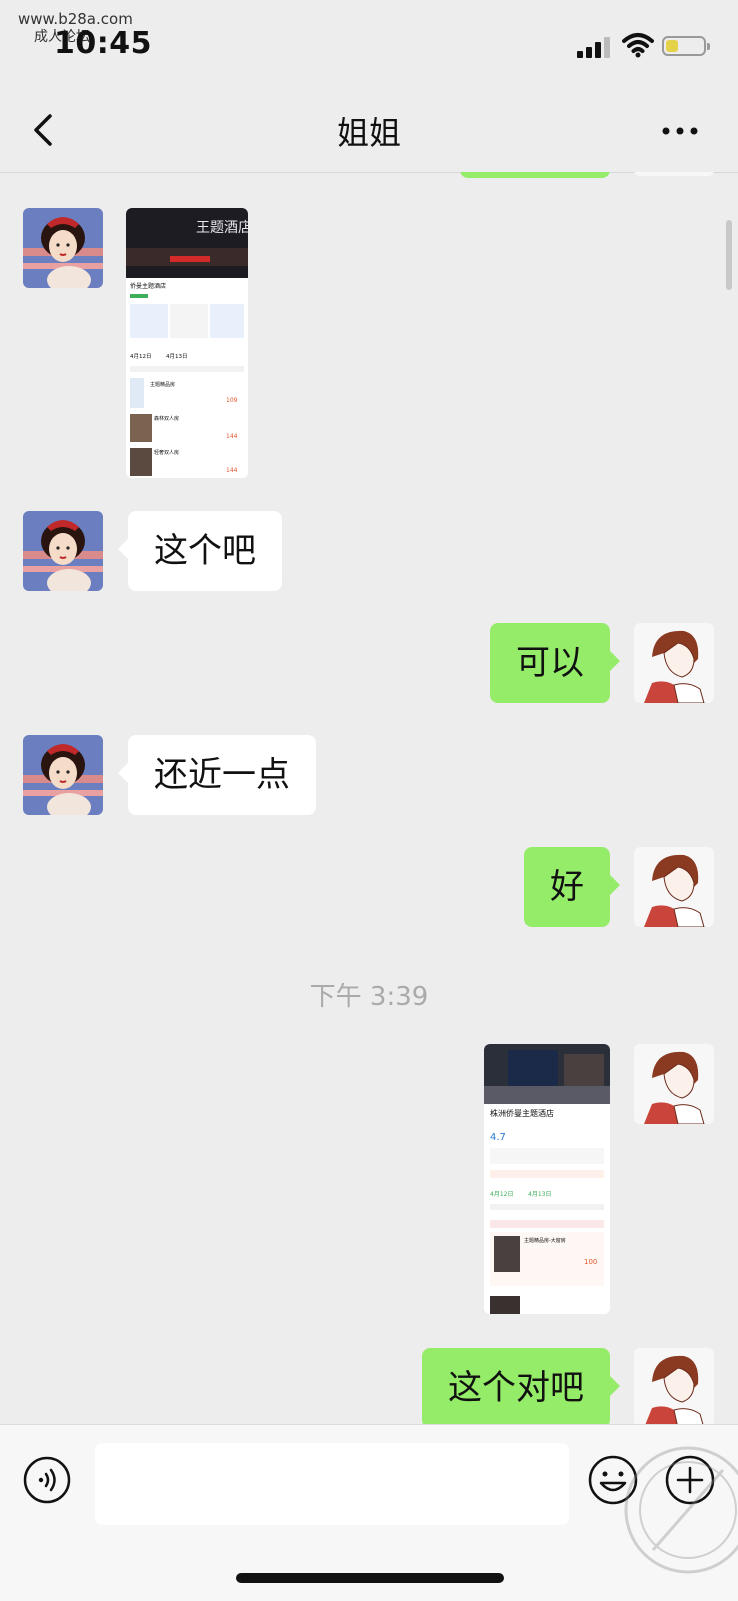 The height and width of the screenshot is (1601, 738). What do you see at coordinates (369, 1386) in the screenshot?
I see `message-row: 这个对吧` at bounding box center [369, 1386].